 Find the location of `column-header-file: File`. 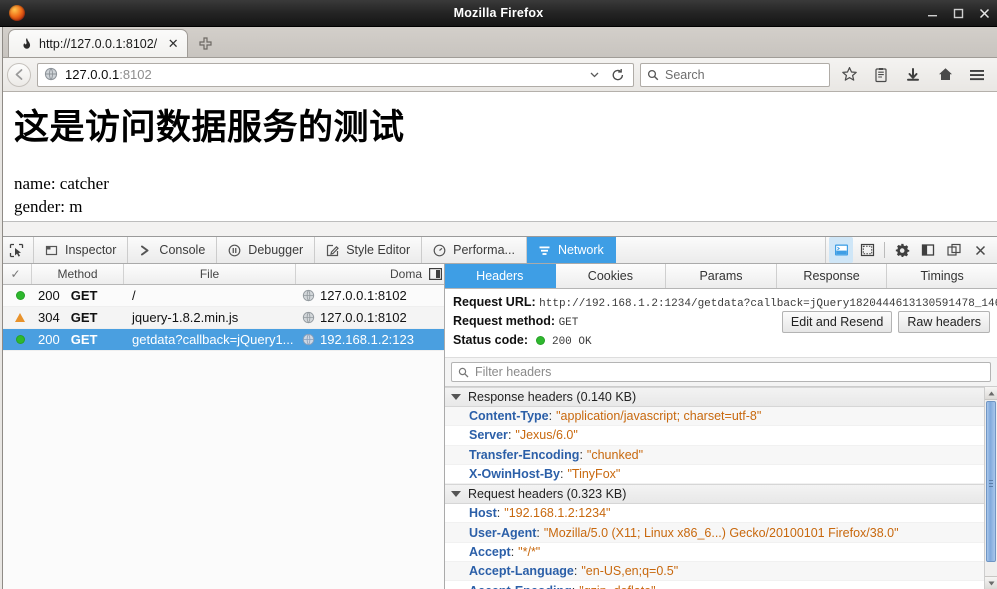

column-header-file: File is located at coordinates (210, 274).